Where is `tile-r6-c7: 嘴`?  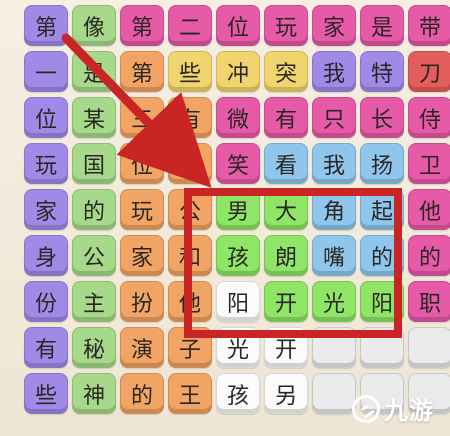
tile-r6-c7: 嘴 is located at coordinates (334, 255).